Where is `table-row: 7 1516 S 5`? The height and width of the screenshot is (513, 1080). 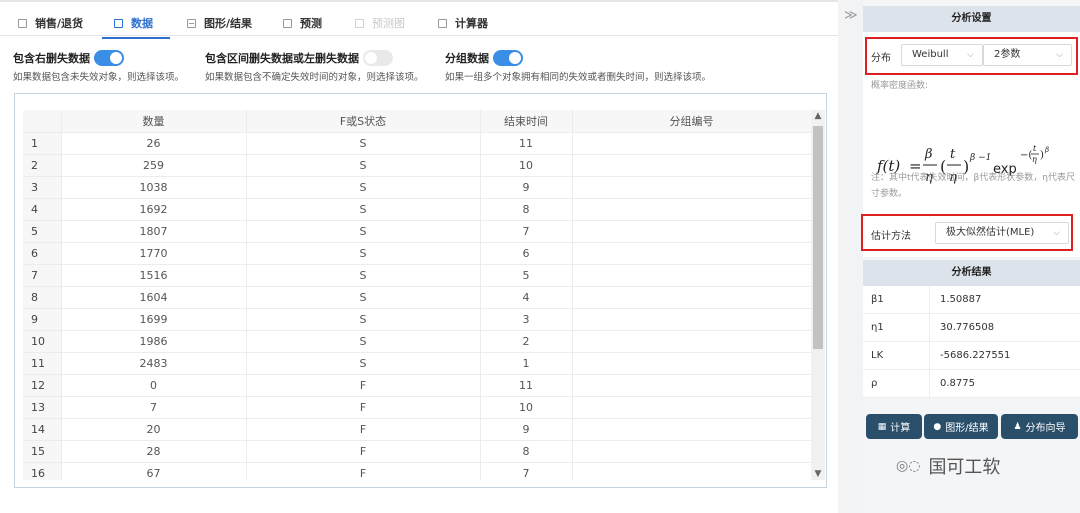
table-row: 7 1516 S 5 is located at coordinates (417, 275).